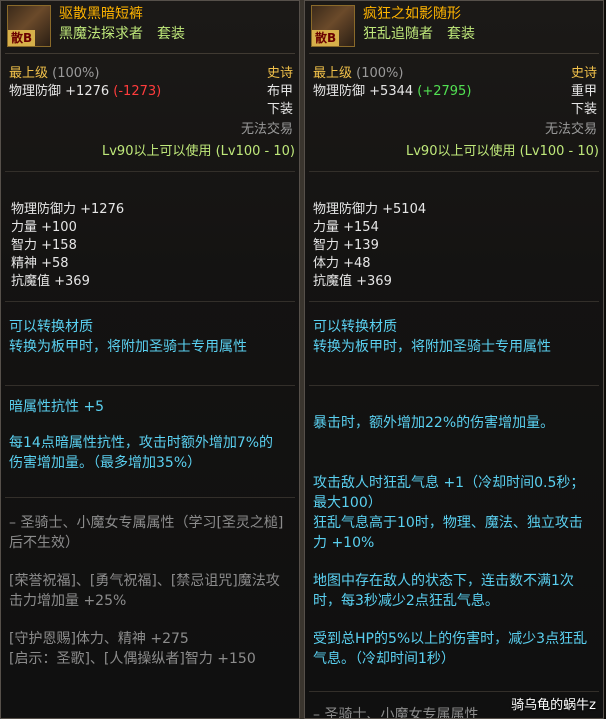  Describe the element at coordinates (40, 263) in the screenshot. I see `stat-line: 精神 +58` at that location.